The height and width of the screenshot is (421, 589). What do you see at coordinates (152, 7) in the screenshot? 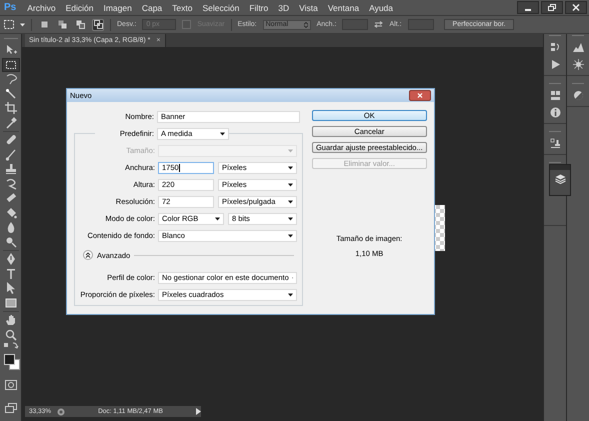
I see `menu-item: Capa` at bounding box center [152, 7].